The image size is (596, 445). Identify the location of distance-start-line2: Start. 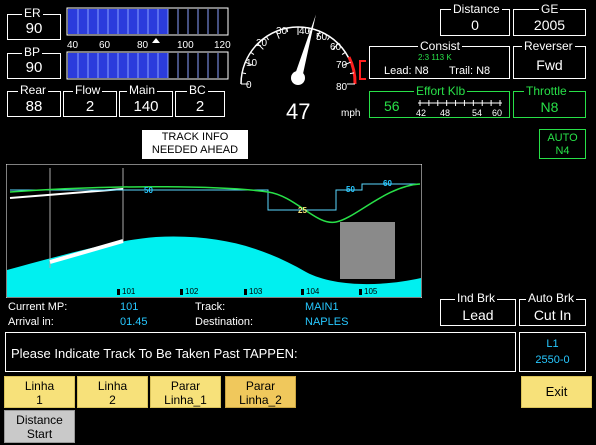
(39, 434).